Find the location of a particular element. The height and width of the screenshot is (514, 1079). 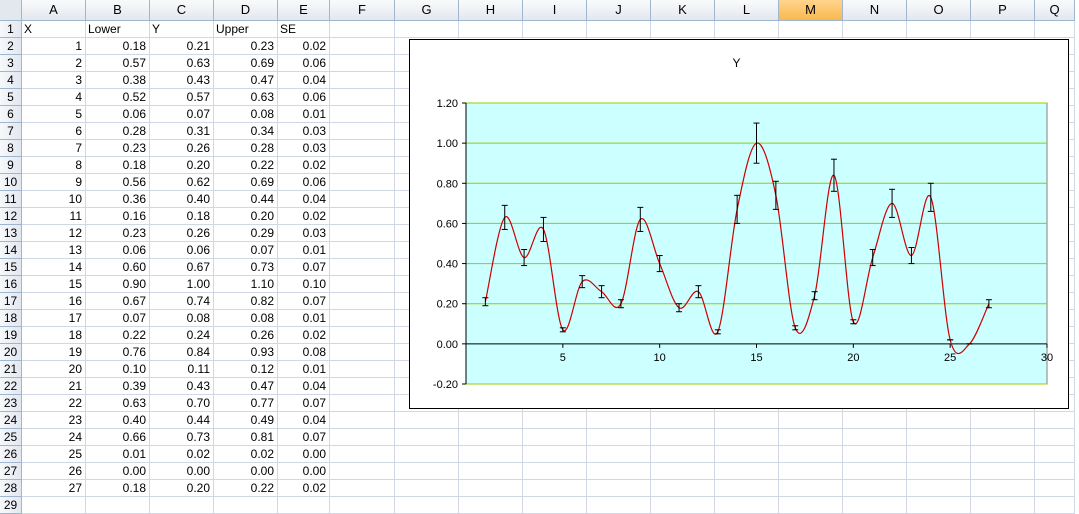

select-all-corner is located at coordinates (11, 10).